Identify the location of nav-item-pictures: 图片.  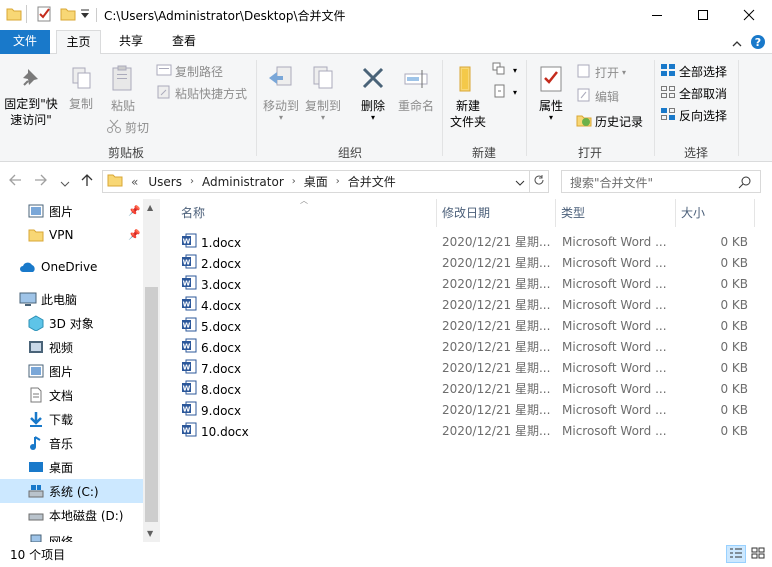
(72, 371).